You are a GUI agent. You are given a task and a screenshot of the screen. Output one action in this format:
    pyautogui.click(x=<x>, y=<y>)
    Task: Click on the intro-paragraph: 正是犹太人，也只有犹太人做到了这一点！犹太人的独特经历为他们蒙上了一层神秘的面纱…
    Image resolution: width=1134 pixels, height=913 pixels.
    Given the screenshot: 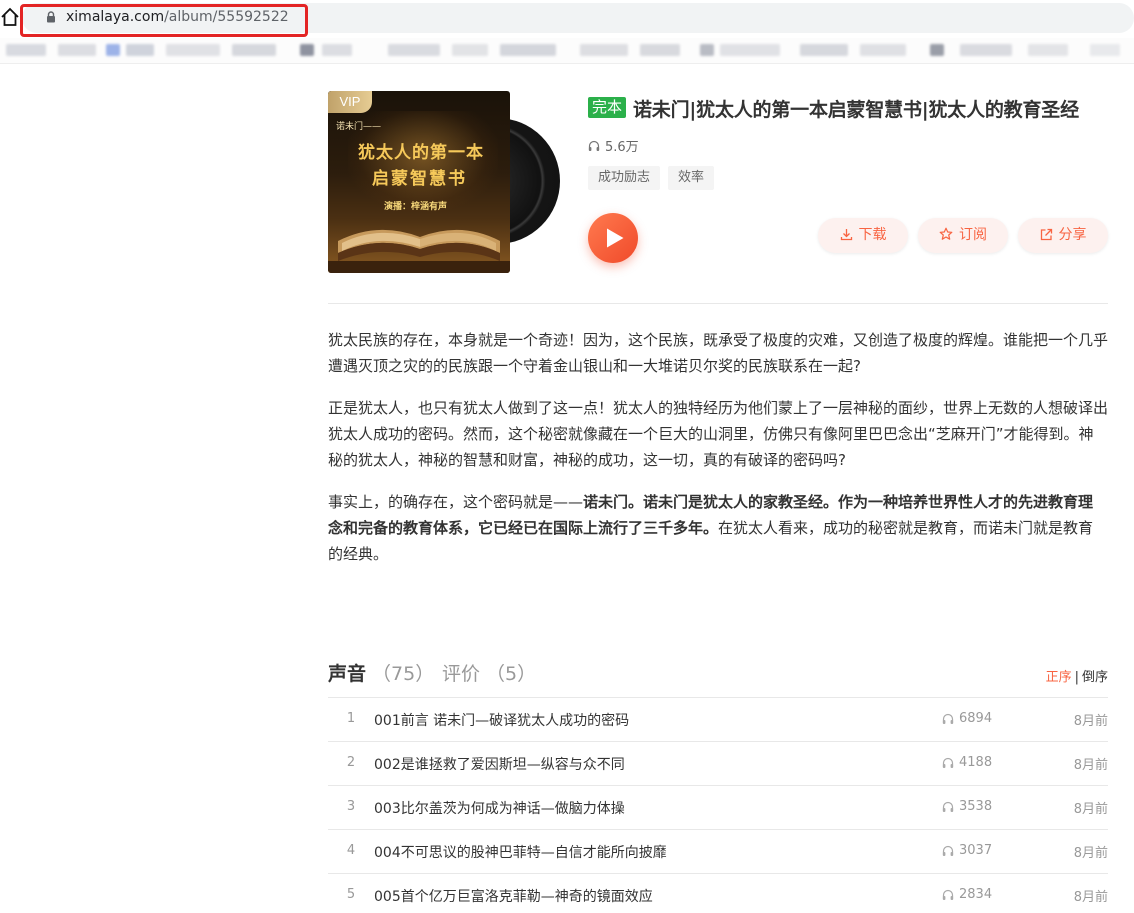 What is the action you would take?
    pyautogui.click(x=718, y=434)
    